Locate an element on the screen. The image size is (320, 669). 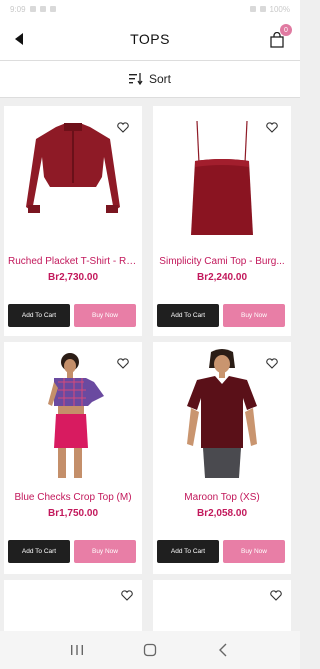
product-image-red-blouse is located at coordinates (73, 177).